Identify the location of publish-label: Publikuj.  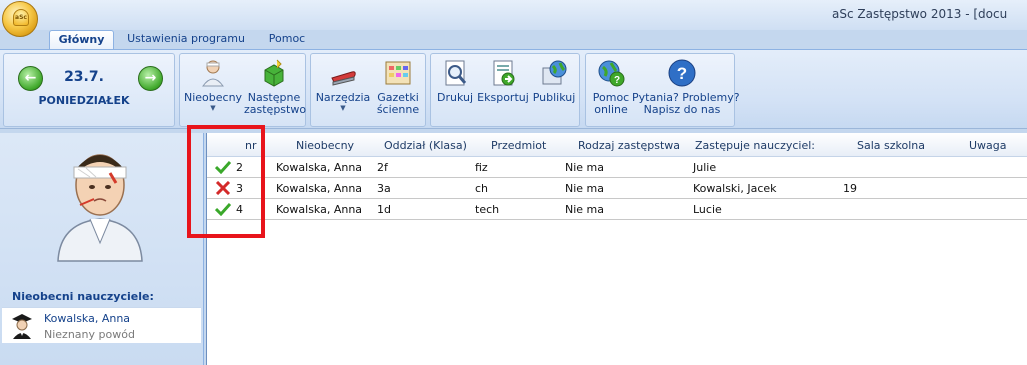
(554, 97).